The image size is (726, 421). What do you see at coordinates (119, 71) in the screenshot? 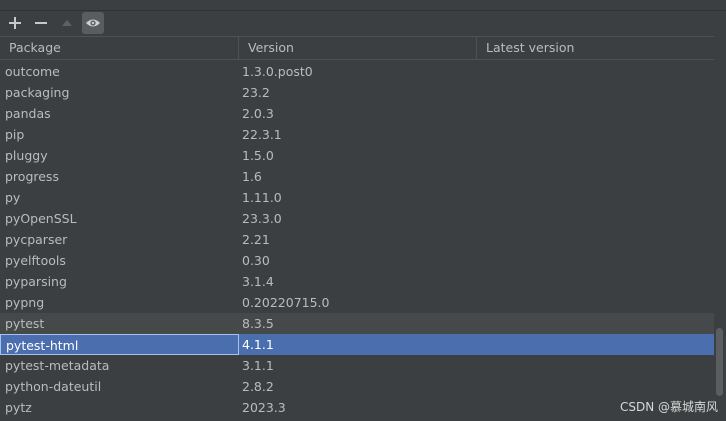
I see `package-name-cell: outcome` at bounding box center [119, 71].